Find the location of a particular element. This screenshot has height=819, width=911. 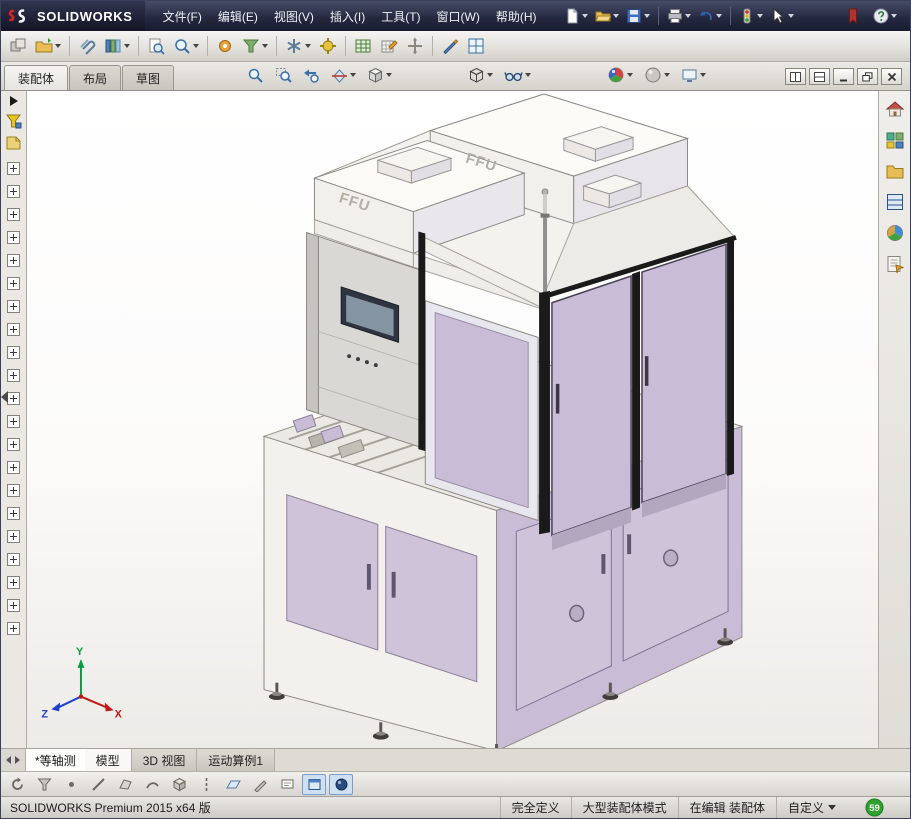

previous-view-button is located at coordinates (311, 75).